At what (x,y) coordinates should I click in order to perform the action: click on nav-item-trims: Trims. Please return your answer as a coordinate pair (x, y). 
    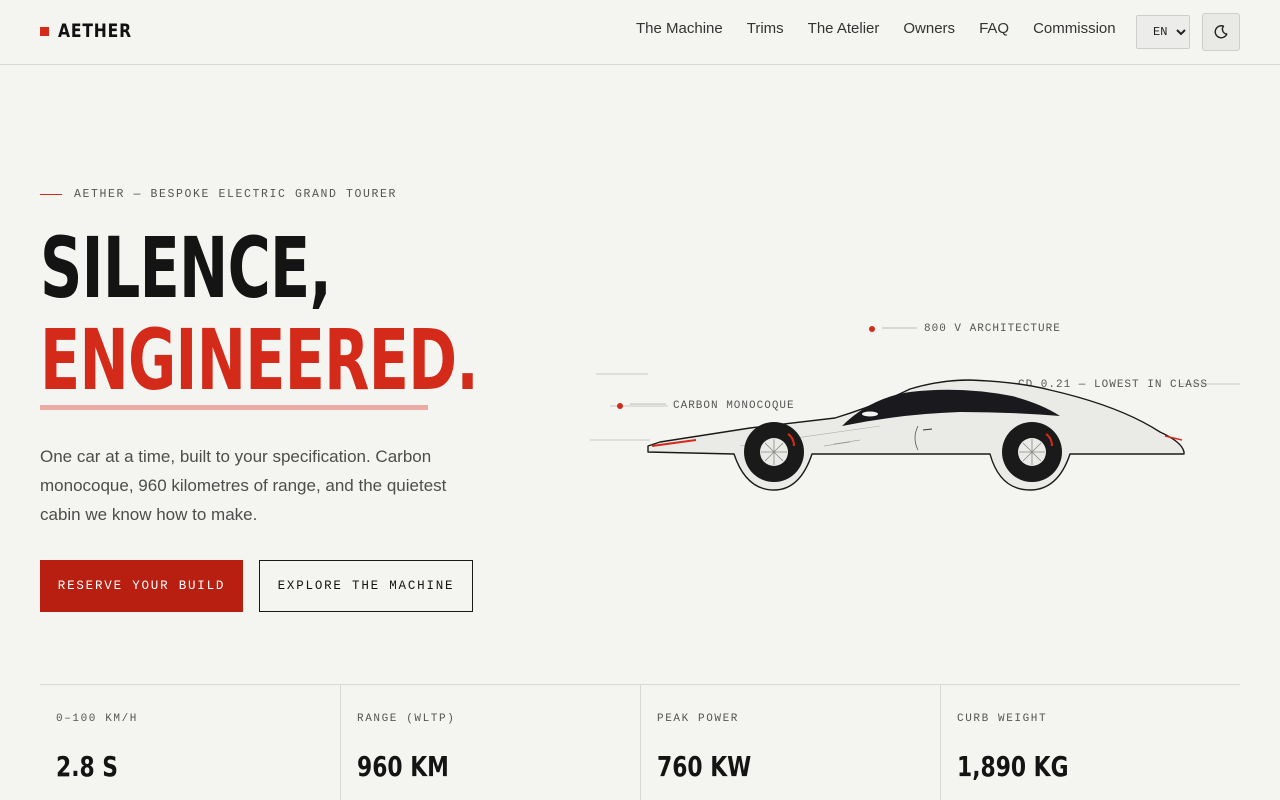
    Looking at the image, I should click on (765, 28).